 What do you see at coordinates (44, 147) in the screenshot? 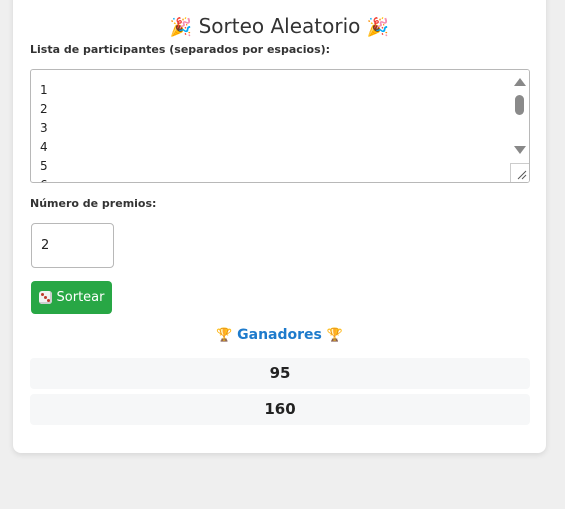
I see `participant-line: 4` at bounding box center [44, 147].